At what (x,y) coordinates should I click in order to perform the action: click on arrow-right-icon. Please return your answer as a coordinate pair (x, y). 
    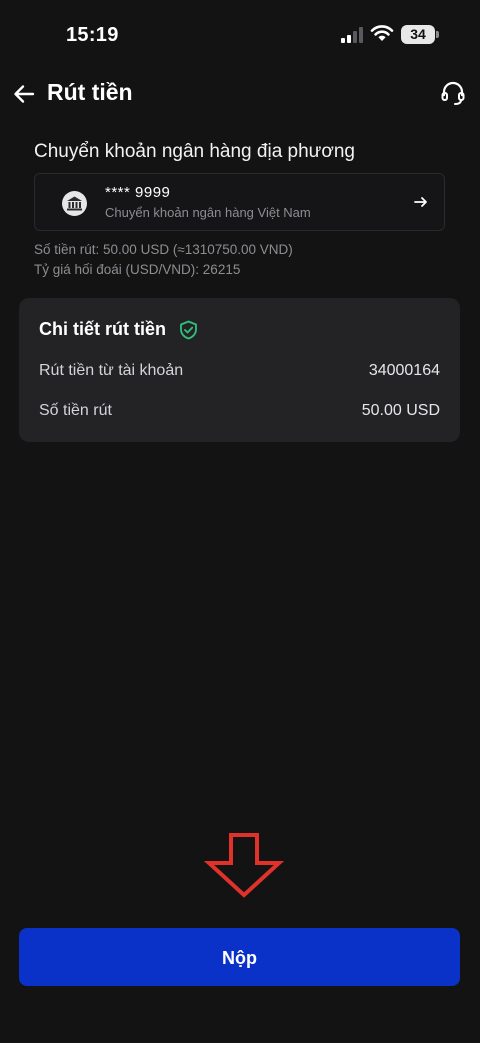
    Looking at the image, I should click on (420, 202).